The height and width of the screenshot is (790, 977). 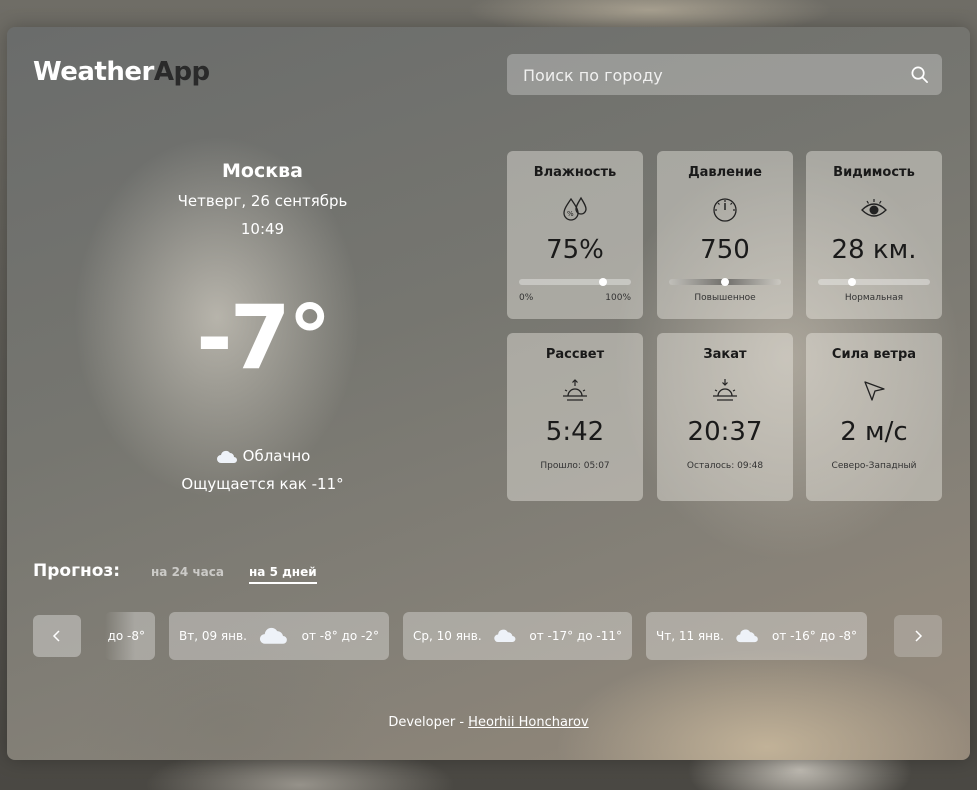 What do you see at coordinates (262, 171) in the screenshot?
I see `city-name: Москва` at bounding box center [262, 171].